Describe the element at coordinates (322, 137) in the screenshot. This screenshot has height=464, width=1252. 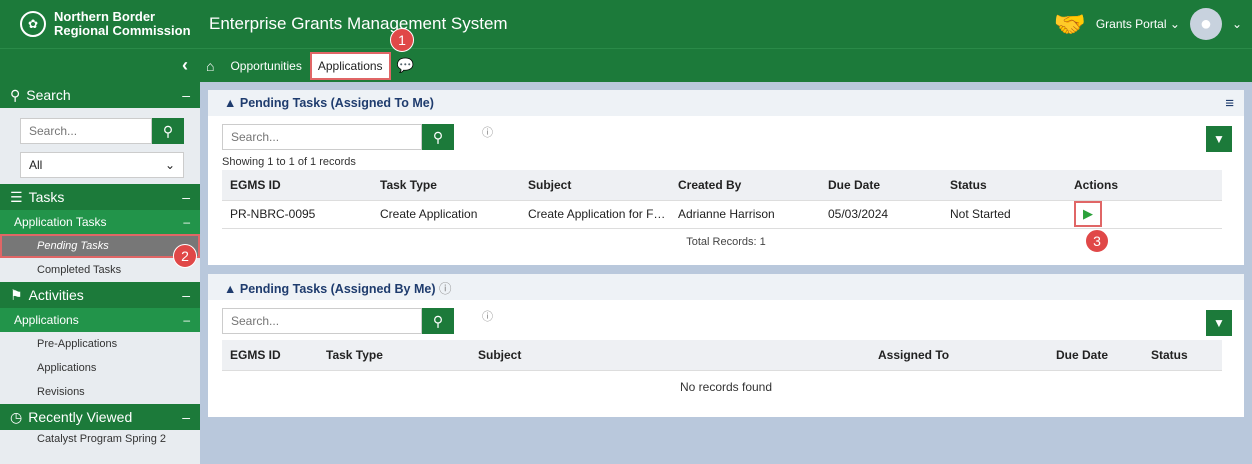
I see `panel1-search-input` at that location.